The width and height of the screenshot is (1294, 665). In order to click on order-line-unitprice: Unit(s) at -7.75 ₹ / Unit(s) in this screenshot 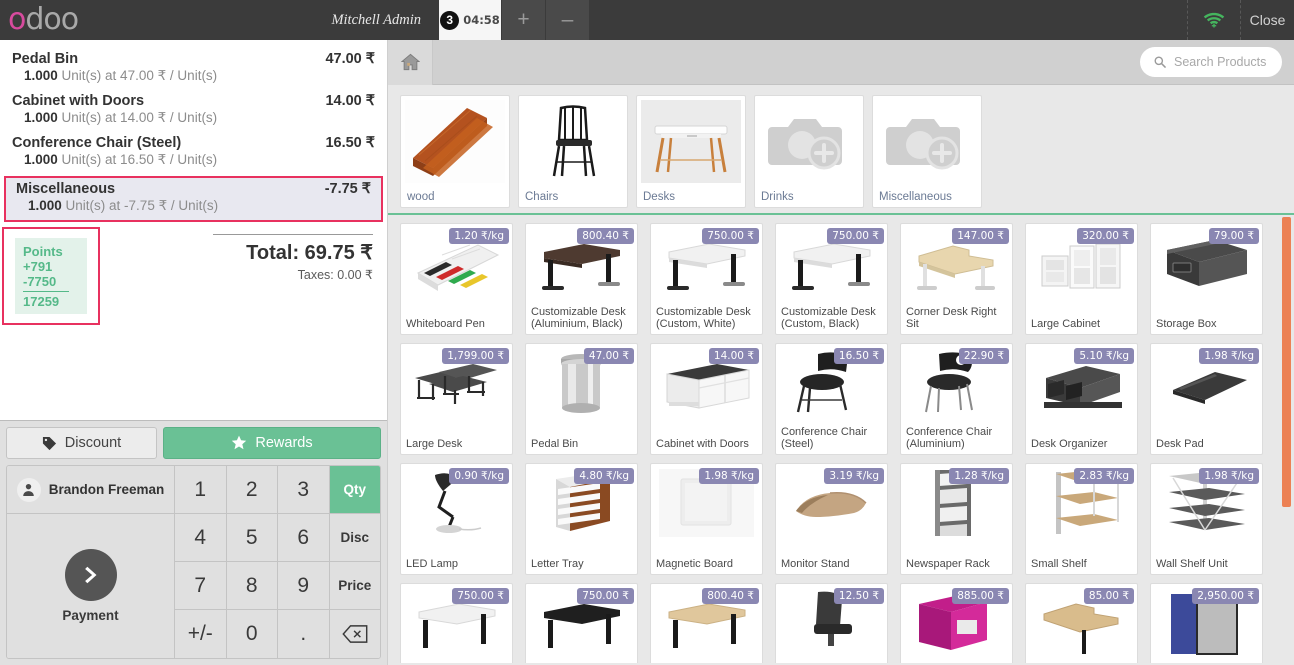, I will do `click(140, 205)`.